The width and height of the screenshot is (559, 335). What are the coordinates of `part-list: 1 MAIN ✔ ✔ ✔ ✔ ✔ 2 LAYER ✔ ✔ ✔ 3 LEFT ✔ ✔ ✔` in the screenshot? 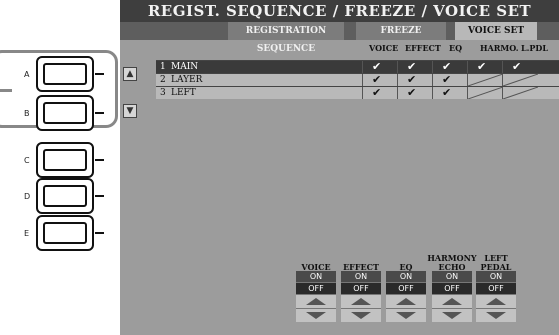 It's located at (357, 79).